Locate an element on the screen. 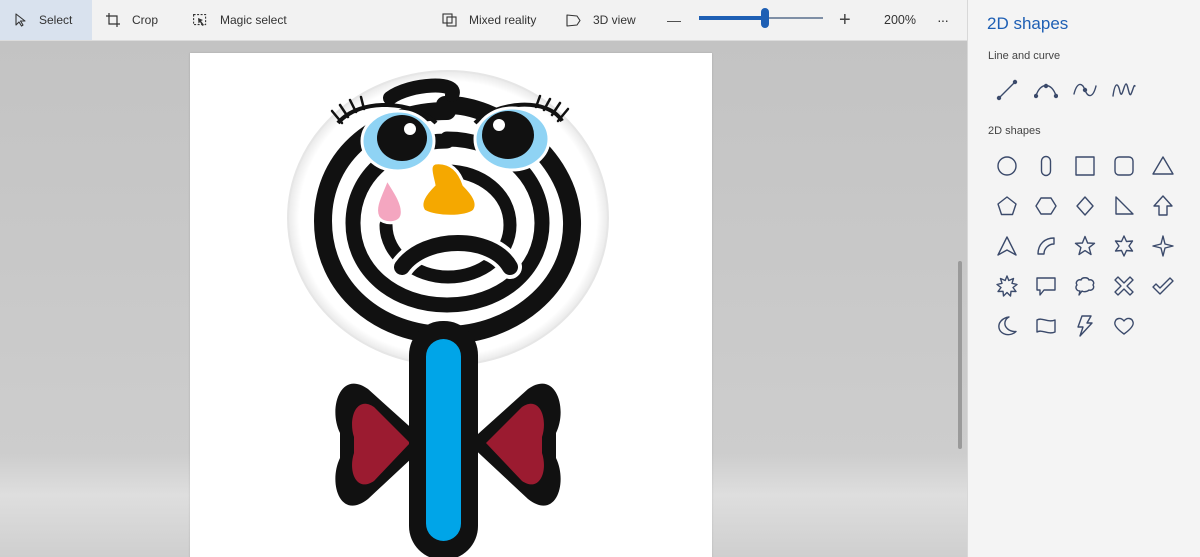 This screenshot has height=557, width=1200. five-point-star-icon is located at coordinates (1085, 245).